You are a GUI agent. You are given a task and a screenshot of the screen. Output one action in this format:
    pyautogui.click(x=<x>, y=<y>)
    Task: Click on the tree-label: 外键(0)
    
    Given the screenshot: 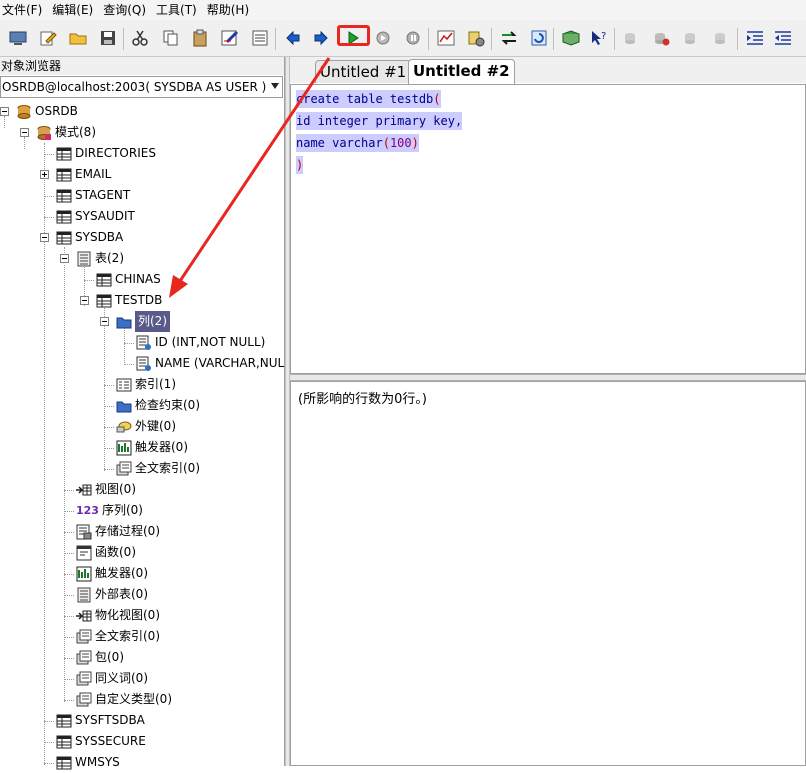 What is the action you would take?
    pyautogui.click(x=155, y=426)
    